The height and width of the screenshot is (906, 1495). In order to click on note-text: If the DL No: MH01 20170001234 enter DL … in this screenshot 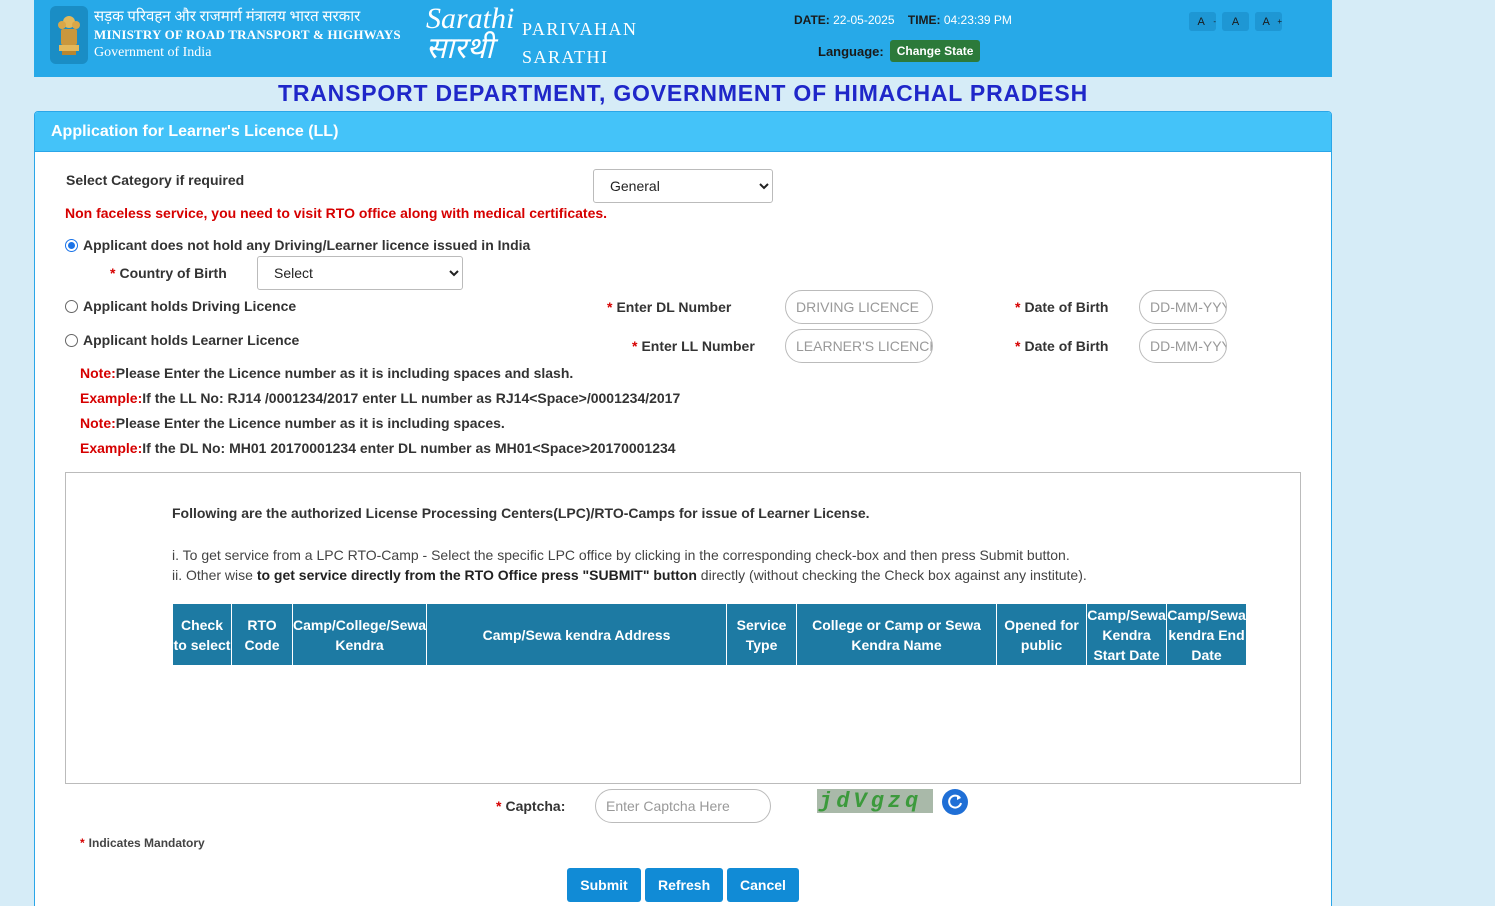, I will do `click(409, 448)`.